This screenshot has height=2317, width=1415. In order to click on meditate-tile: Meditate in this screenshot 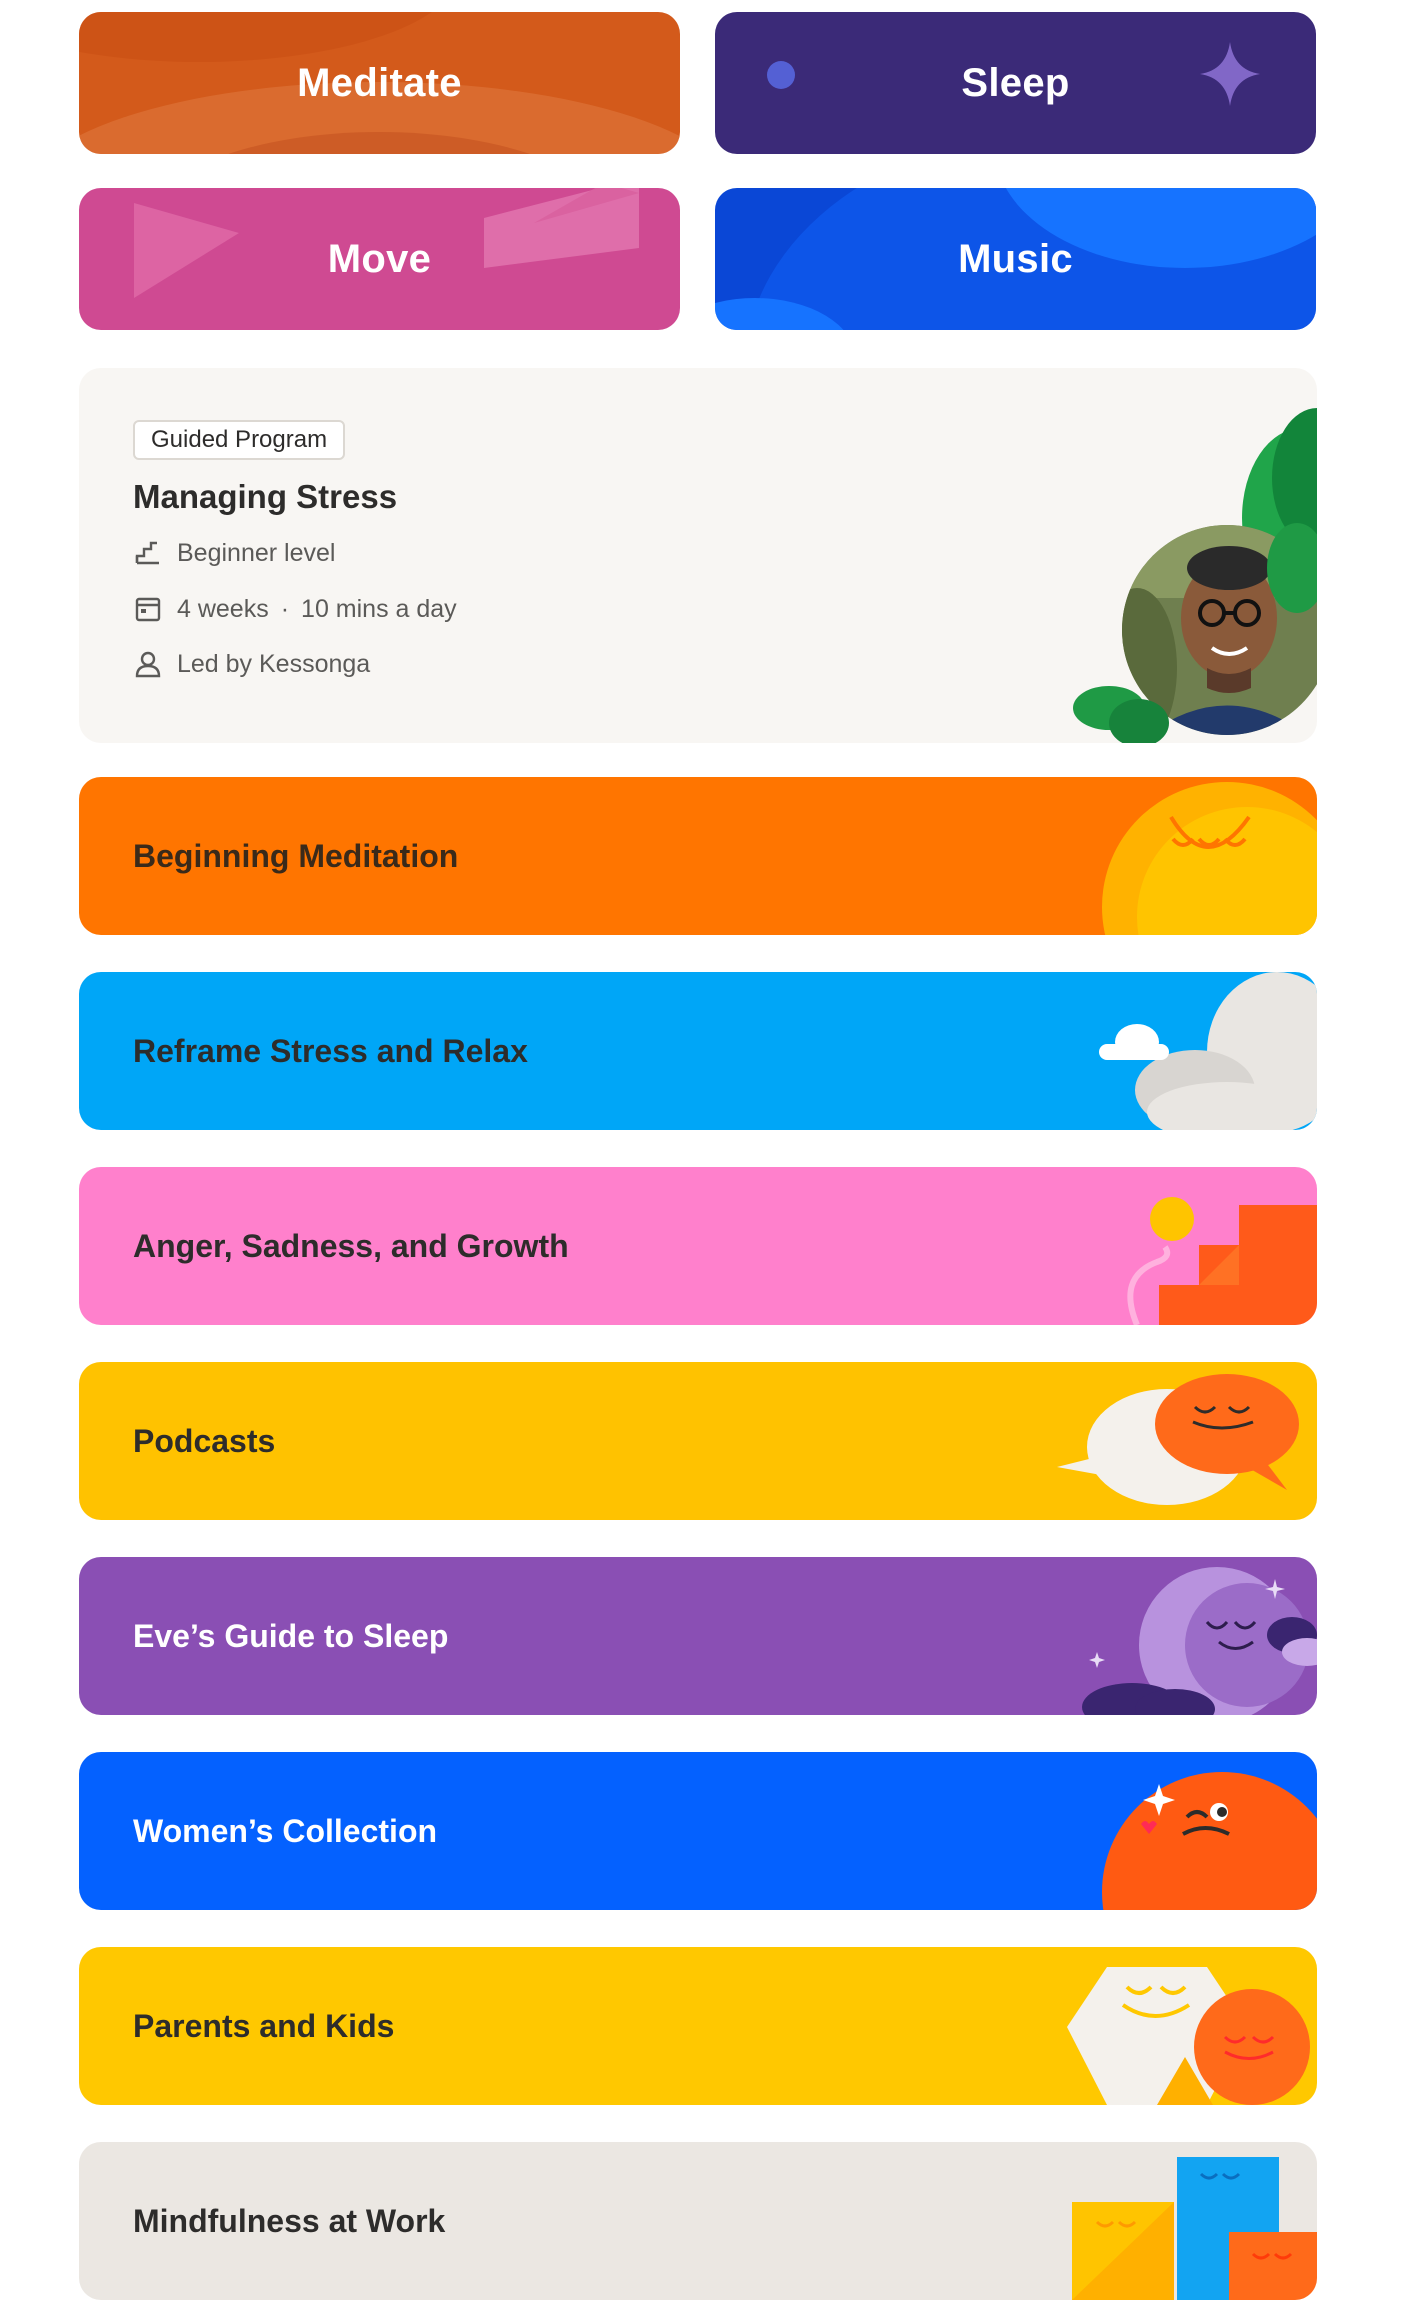, I will do `click(379, 83)`.